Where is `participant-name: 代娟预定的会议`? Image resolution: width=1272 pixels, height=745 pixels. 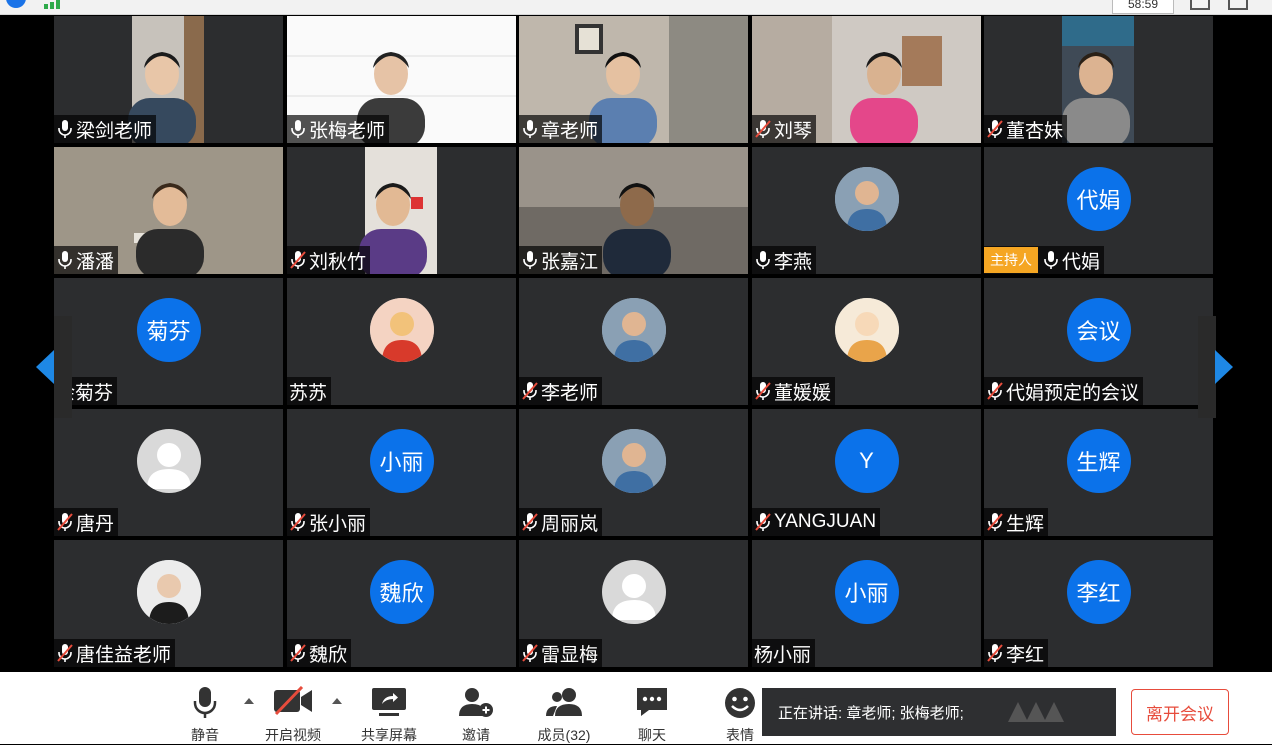
participant-name: 代娟预定的会议 is located at coordinates (1073, 393).